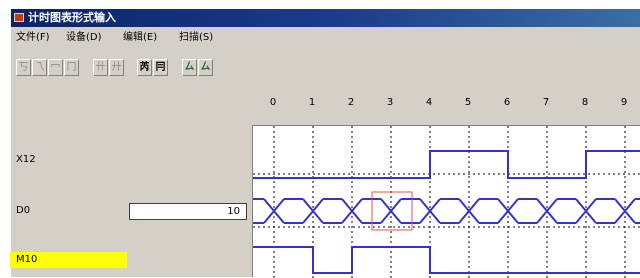 Image resolution: width=640 pixels, height=278 pixels. What do you see at coordinates (325, 18) in the screenshot?
I see `title-bar: 计时图表形式输入` at bounding box center [325, 18].